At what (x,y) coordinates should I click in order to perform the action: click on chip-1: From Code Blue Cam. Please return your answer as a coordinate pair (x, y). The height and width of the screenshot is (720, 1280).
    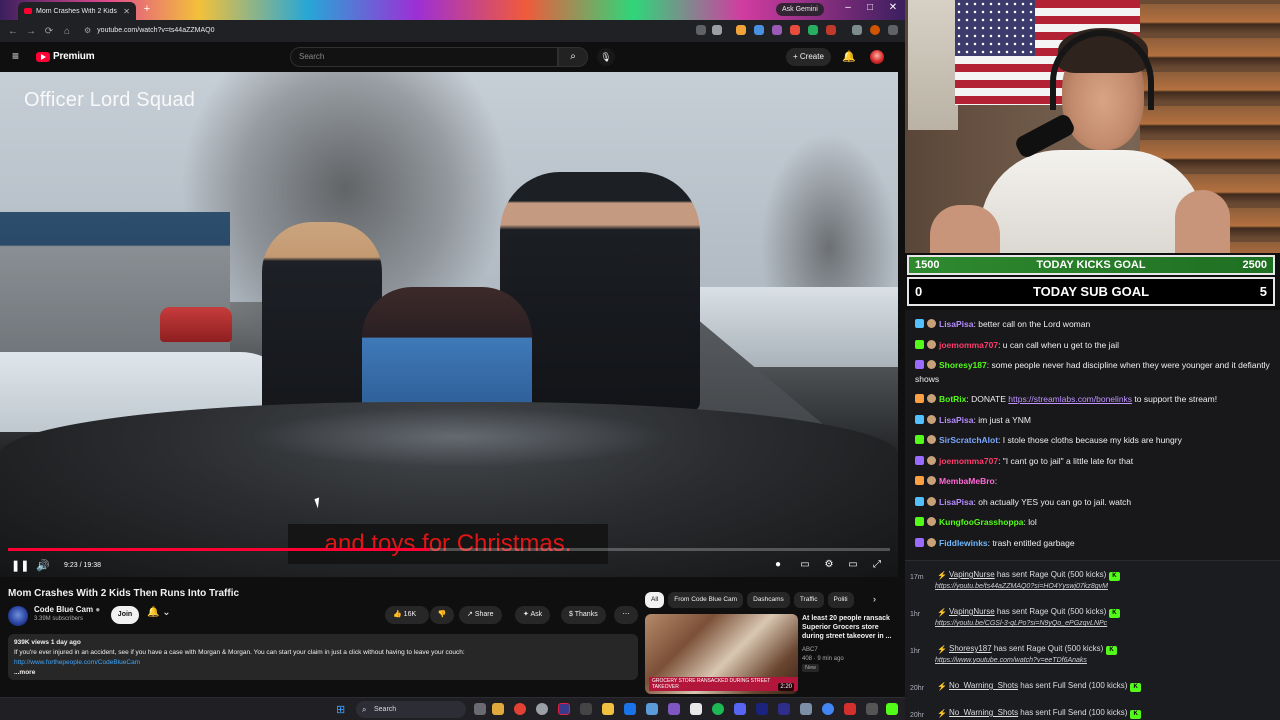
    Looking at the image, I should click on (706, 600).